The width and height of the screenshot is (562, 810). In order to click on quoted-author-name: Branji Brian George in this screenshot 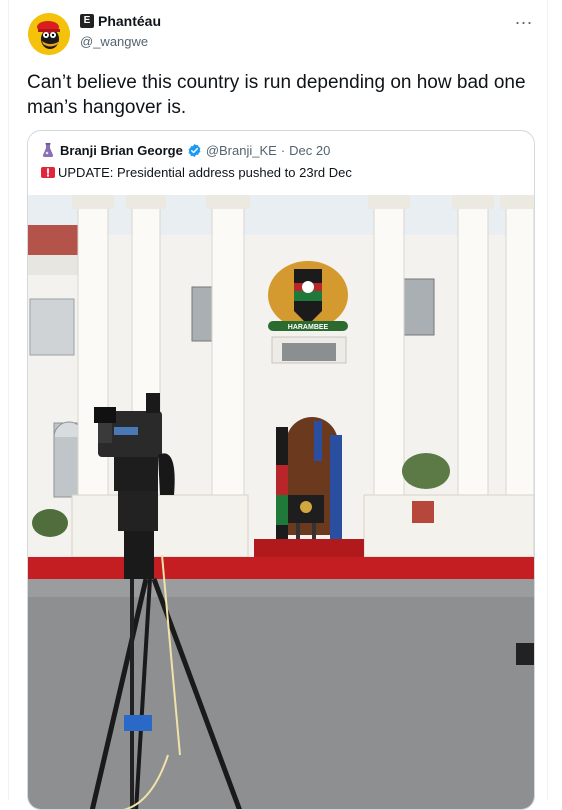, I will do `click(121, 150)`.